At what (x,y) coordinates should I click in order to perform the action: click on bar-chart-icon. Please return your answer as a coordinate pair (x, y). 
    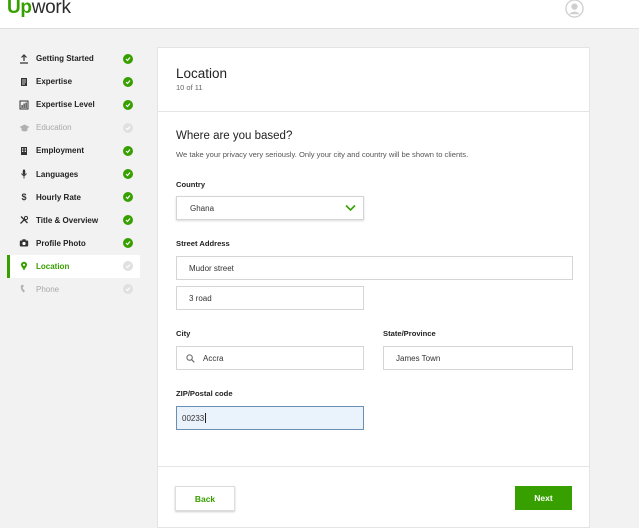
    Looking at the image, I should click on (24, 105).